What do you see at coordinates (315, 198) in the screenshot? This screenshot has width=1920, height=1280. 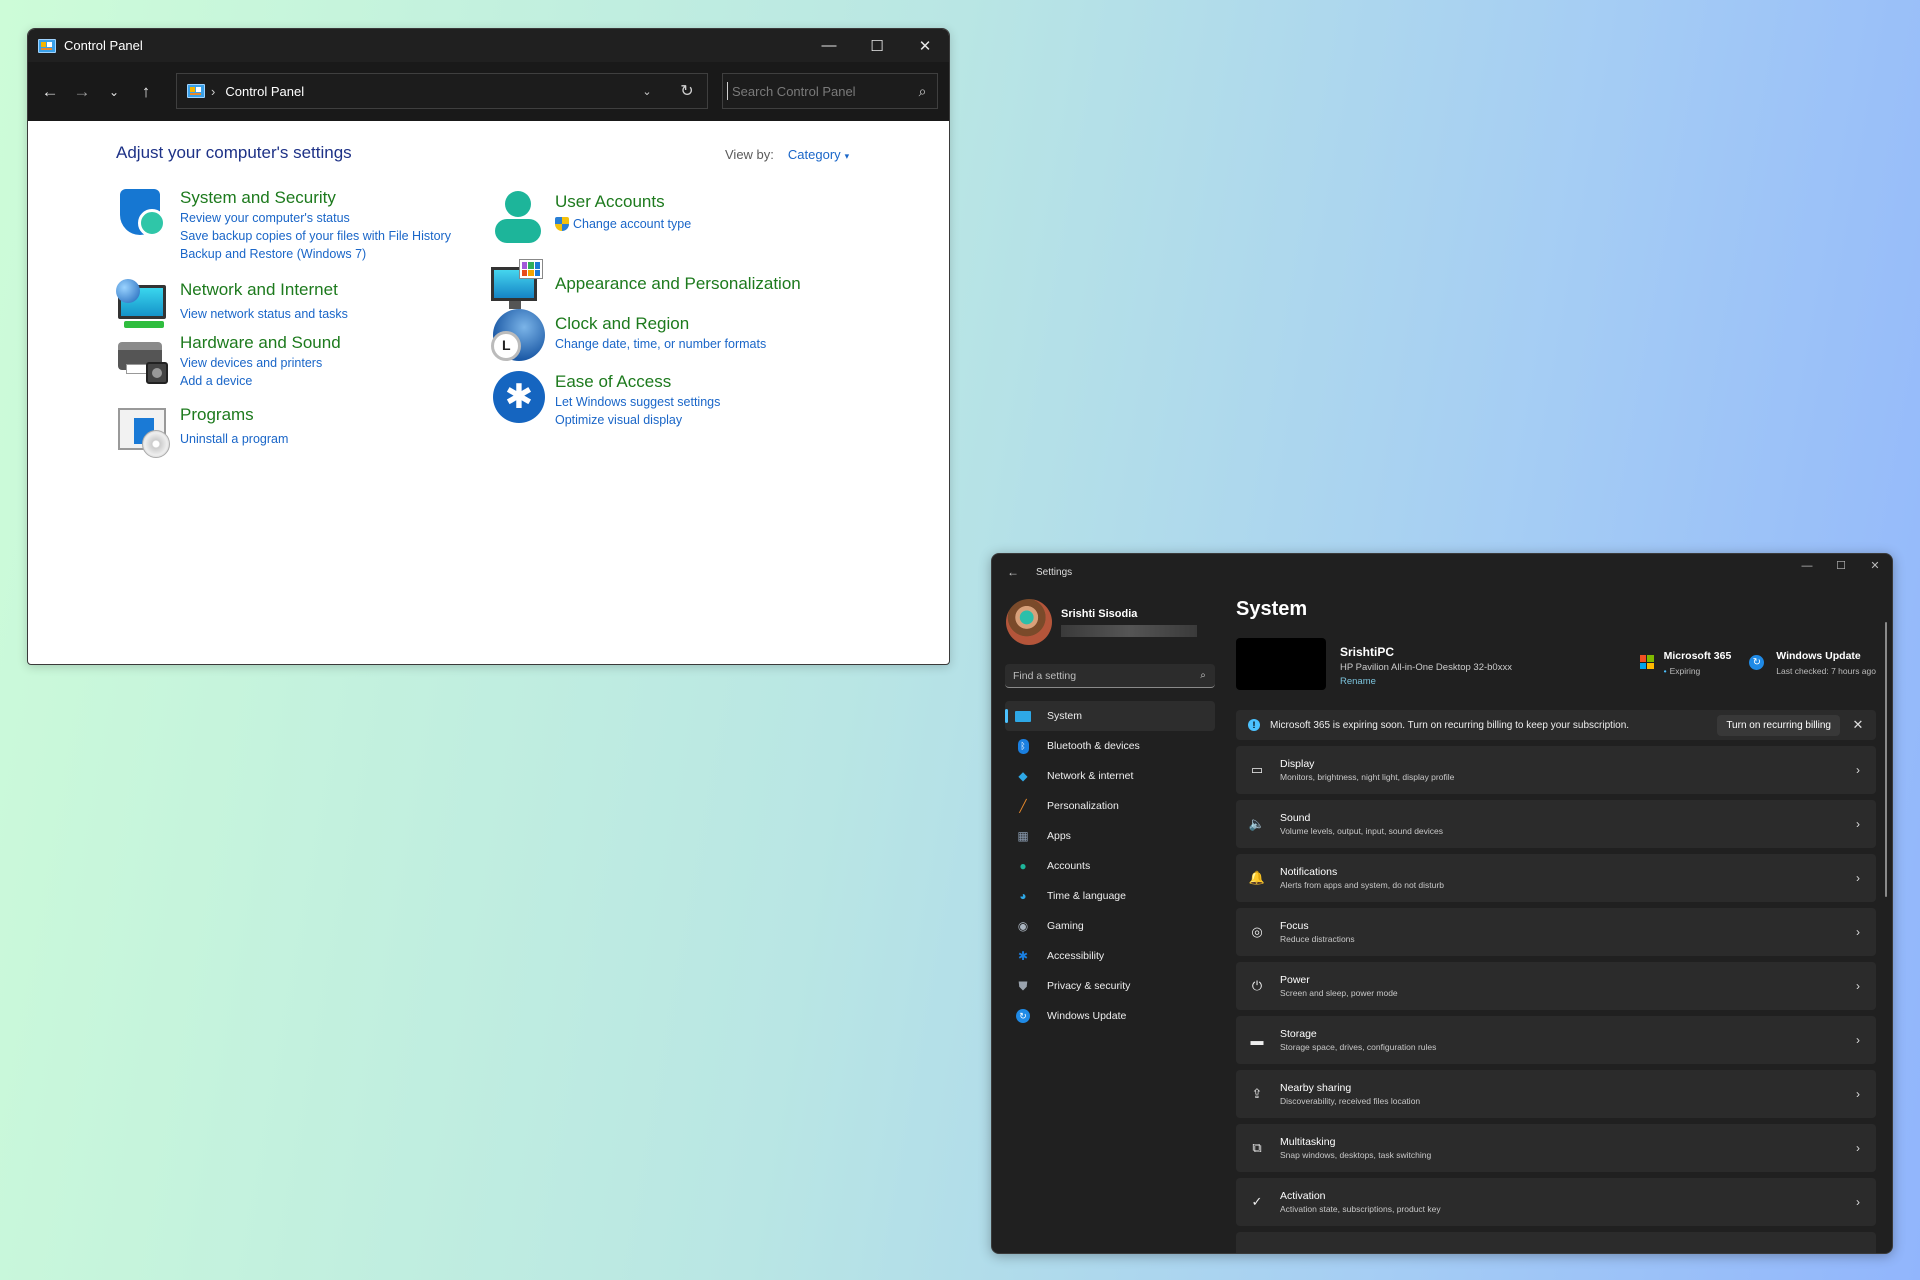 I see `category-title: System and Security` at bounding box center [315, 198].